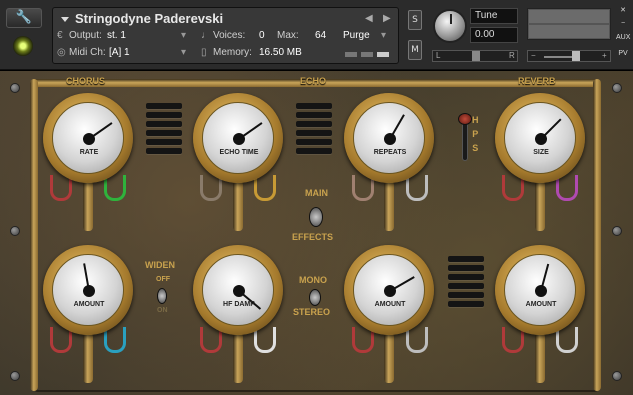 Image resolution: width=633 pixels, height=395 pixels. What do you see at coordinates (206, 35) in the screenshot?
I see `voices-icon: ♩` at bounding box center [206, 35].